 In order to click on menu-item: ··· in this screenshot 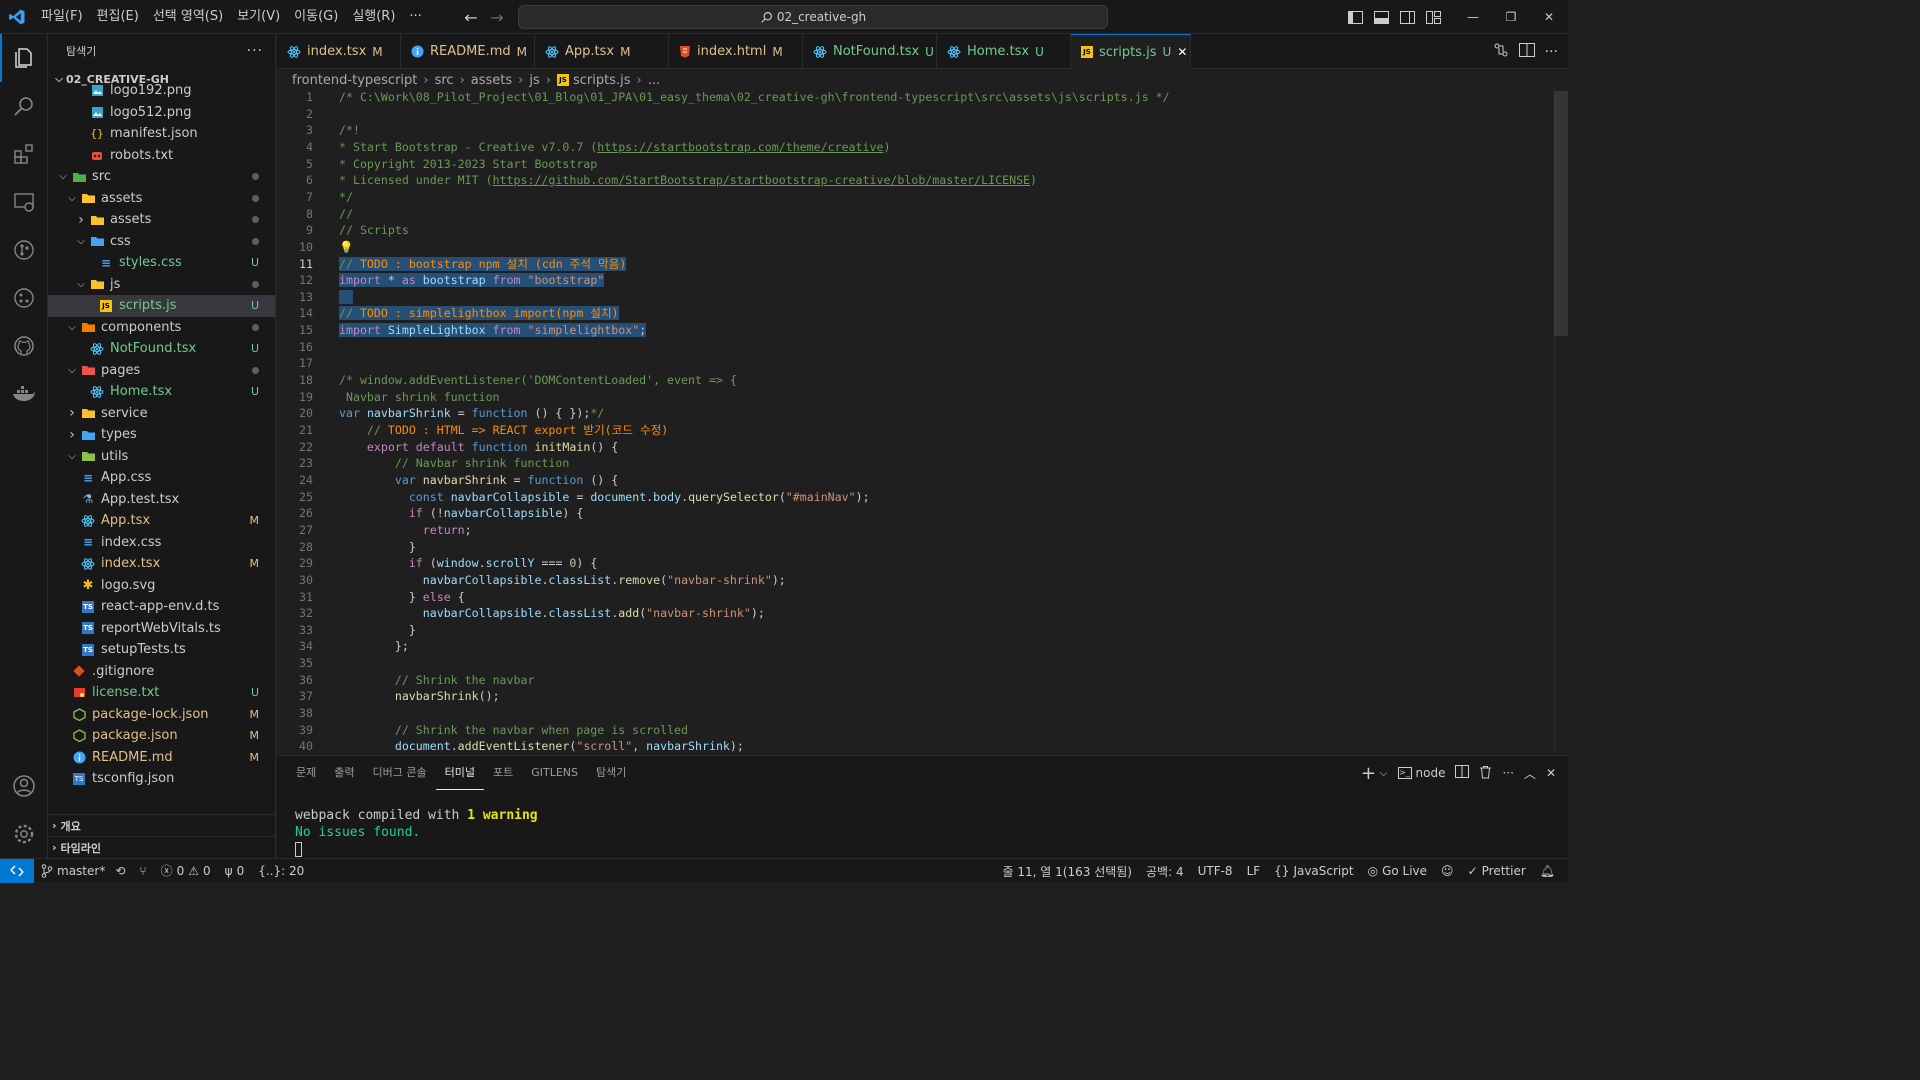, I will do `click(415, 17)`.